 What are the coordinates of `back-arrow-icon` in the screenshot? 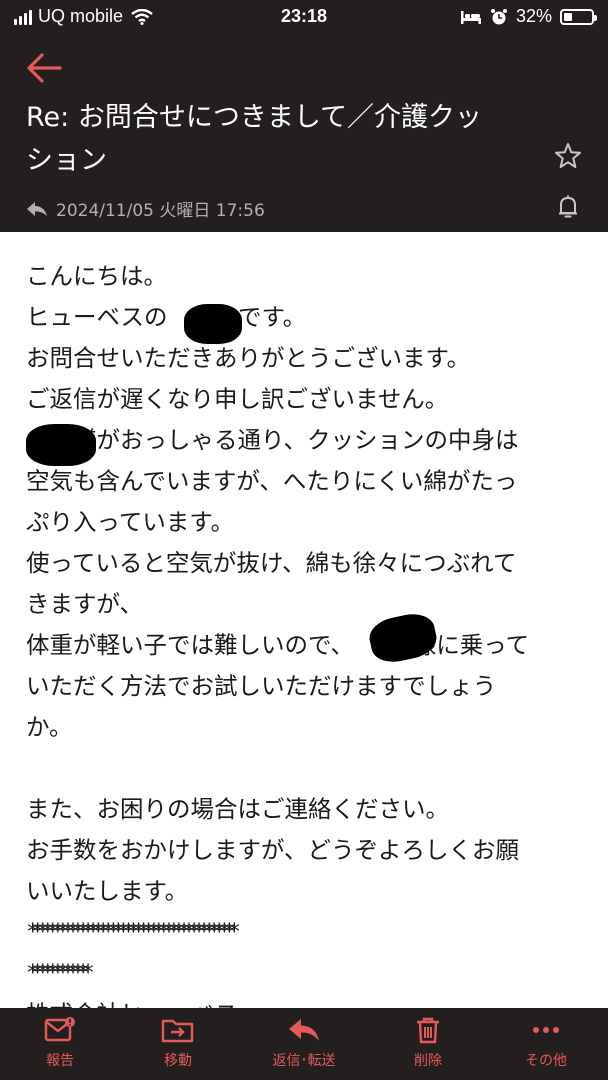 It's located at (44, 68).